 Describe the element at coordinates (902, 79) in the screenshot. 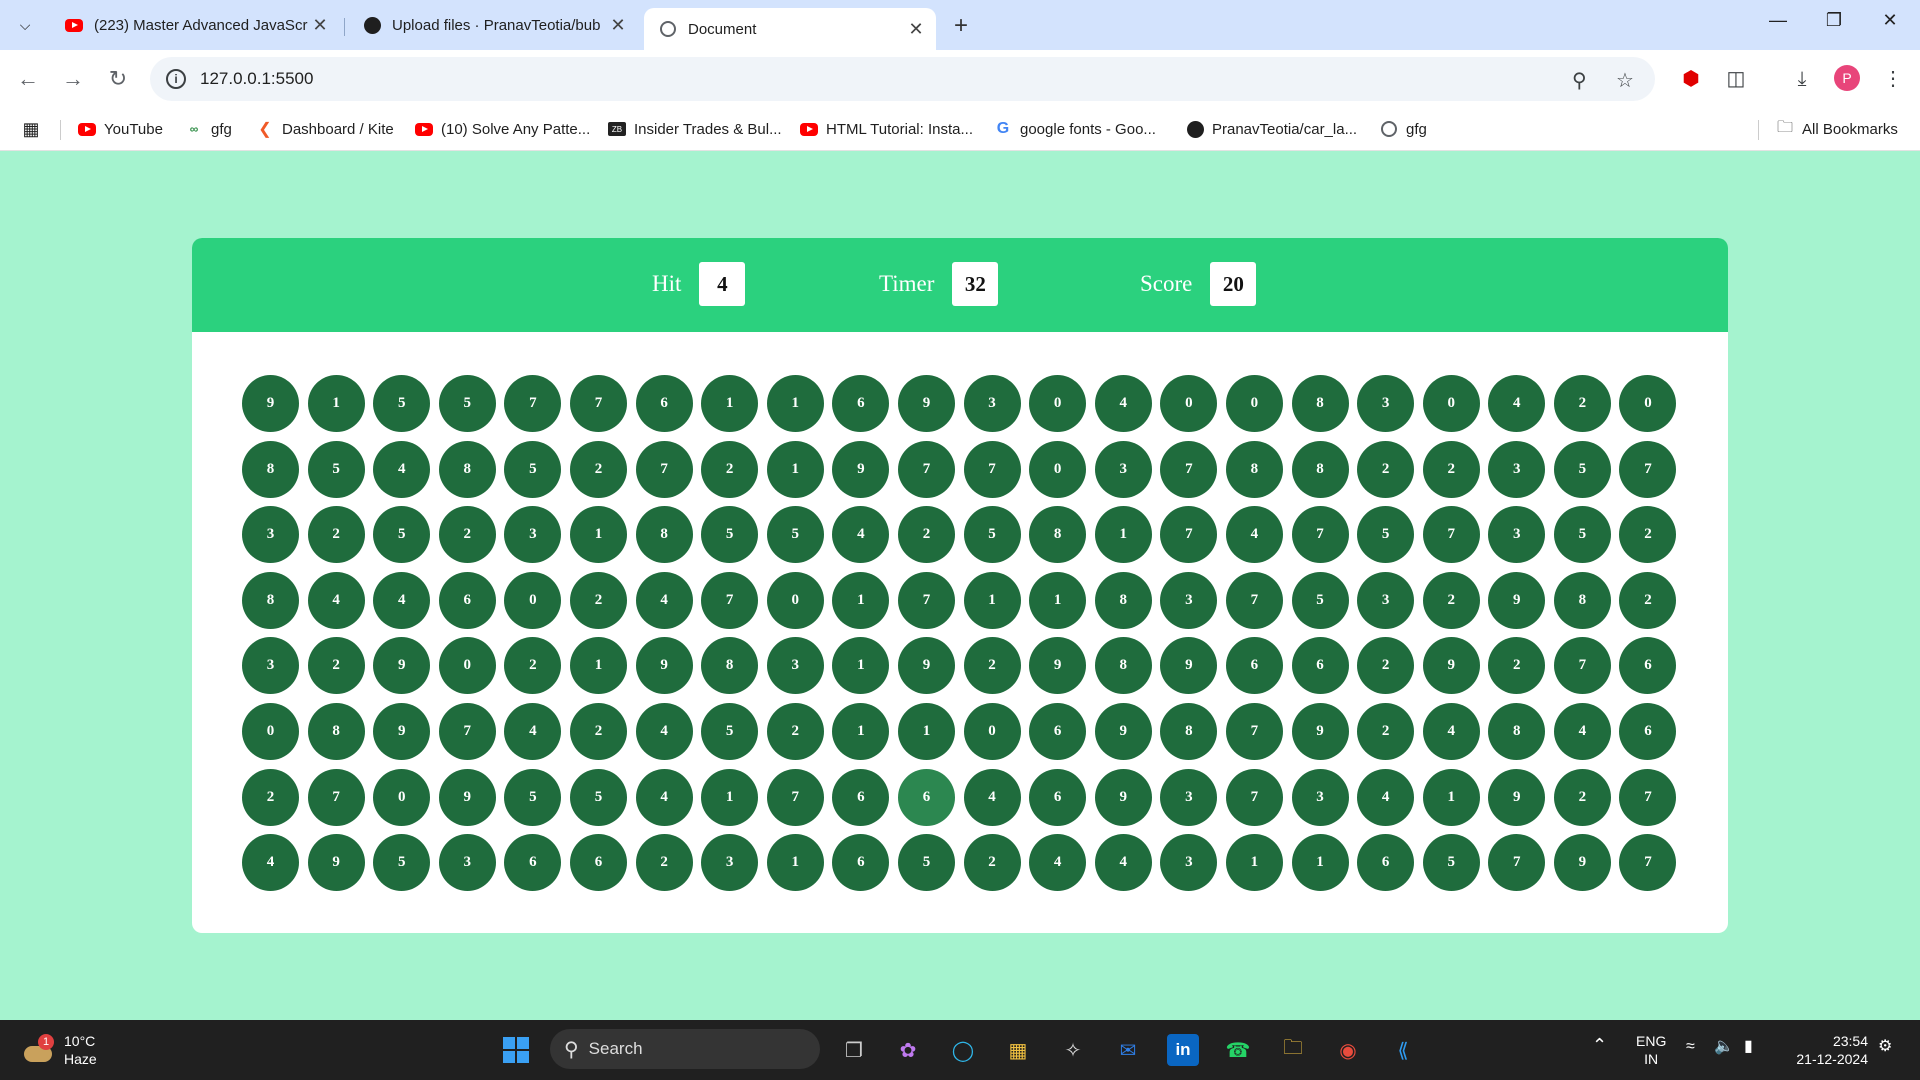

I see `address-bar: i 127.0.0.1:5500 ⚲ ☆` at that location.